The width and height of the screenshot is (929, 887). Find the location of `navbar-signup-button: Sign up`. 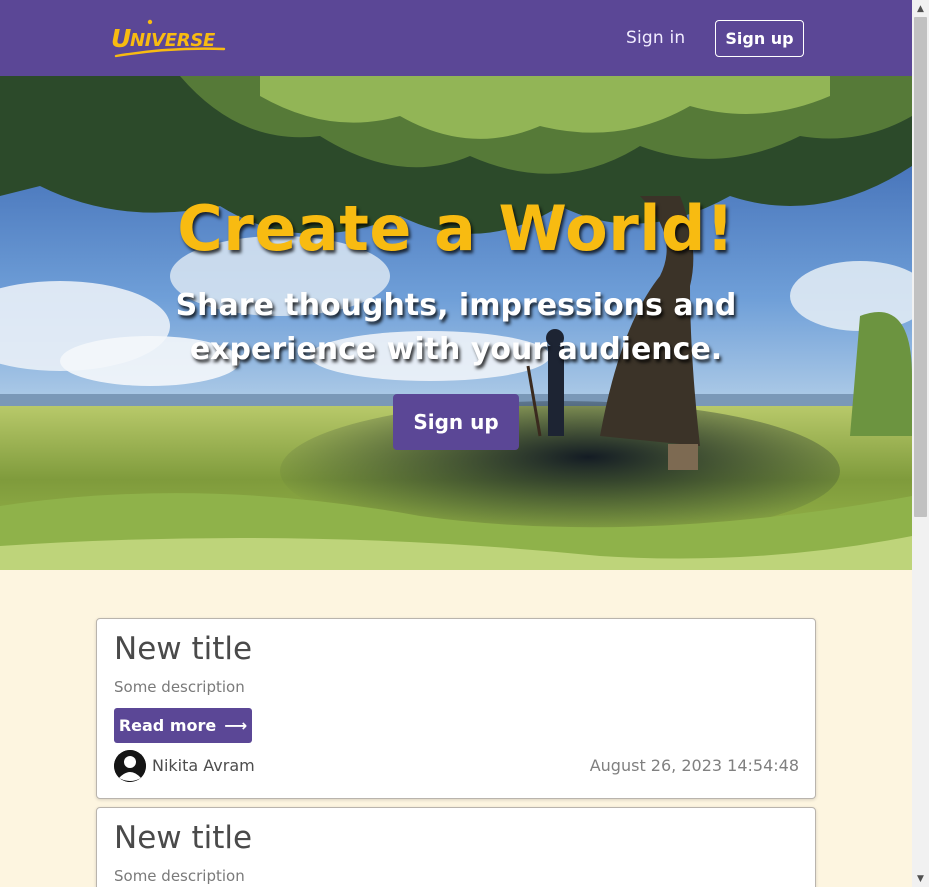

navbar-signup-button: Sign up is located at coordinates (759, 38).